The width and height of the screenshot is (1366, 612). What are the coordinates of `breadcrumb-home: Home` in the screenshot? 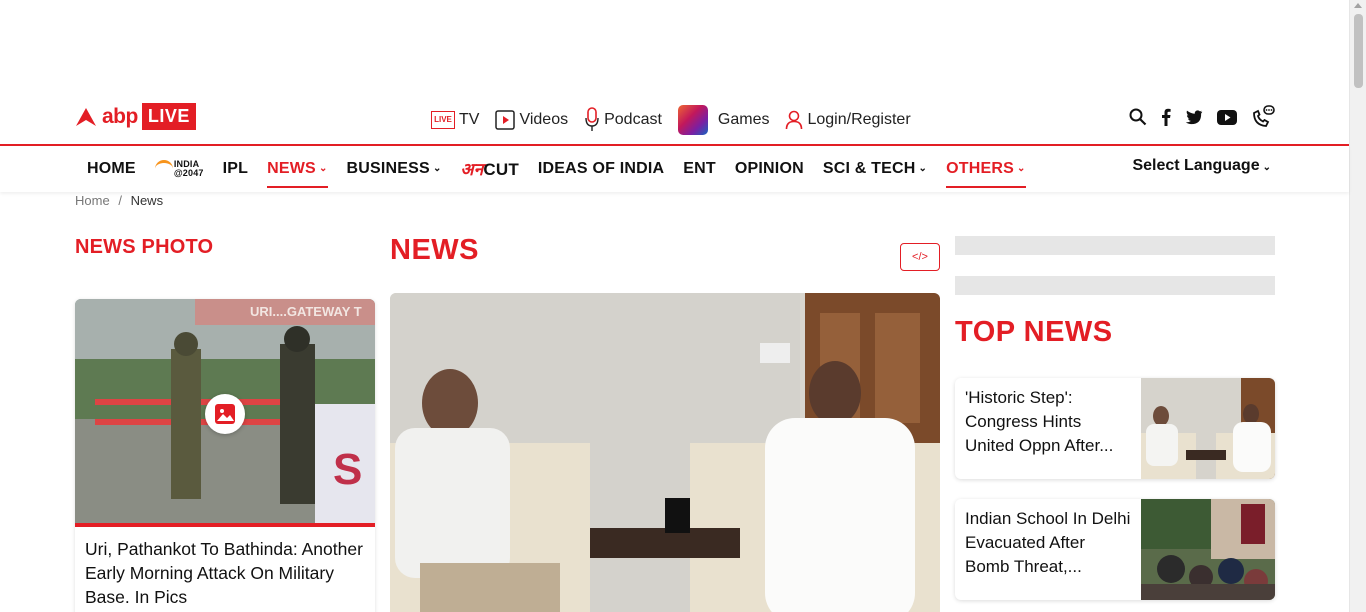 It's located at (92, 200).